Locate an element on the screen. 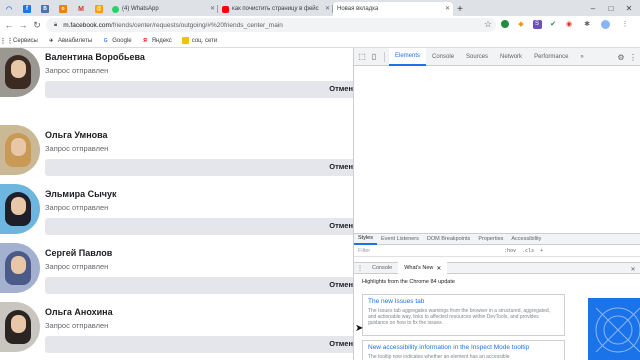  friend-name: Ольга Умнова is located at coordinates (76, 135).